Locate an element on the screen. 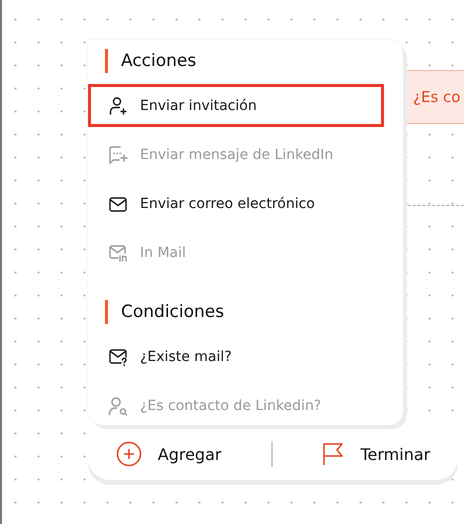 This screenshot has height=524, width=464. menu-item: Enviar correo electrónico is located at coordinates (236, 203).